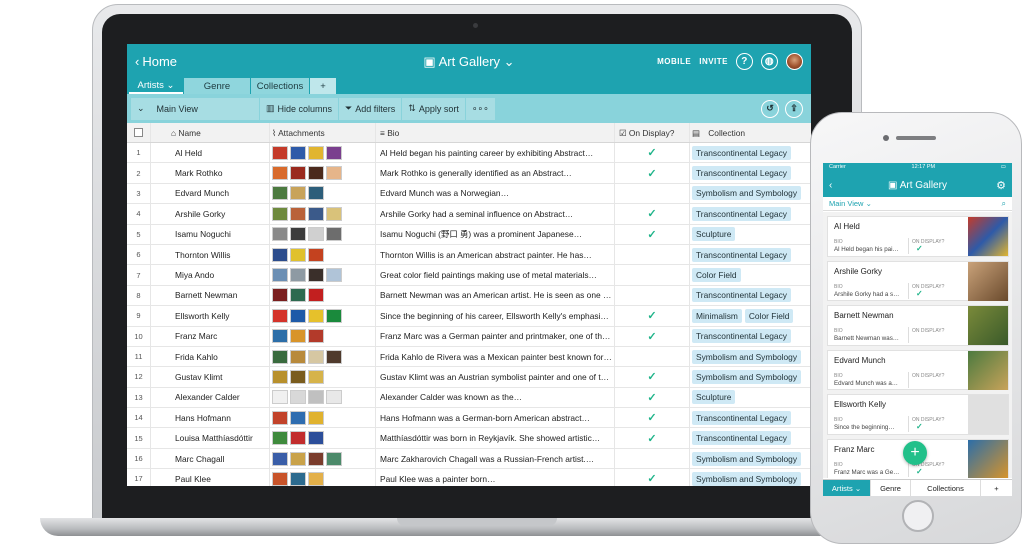 This screenshot has height=545, width=1024. What do you see at coordinates (744, 61) in the screenshot?
I see `help-icon: ?` at bounding box center [744, 61].